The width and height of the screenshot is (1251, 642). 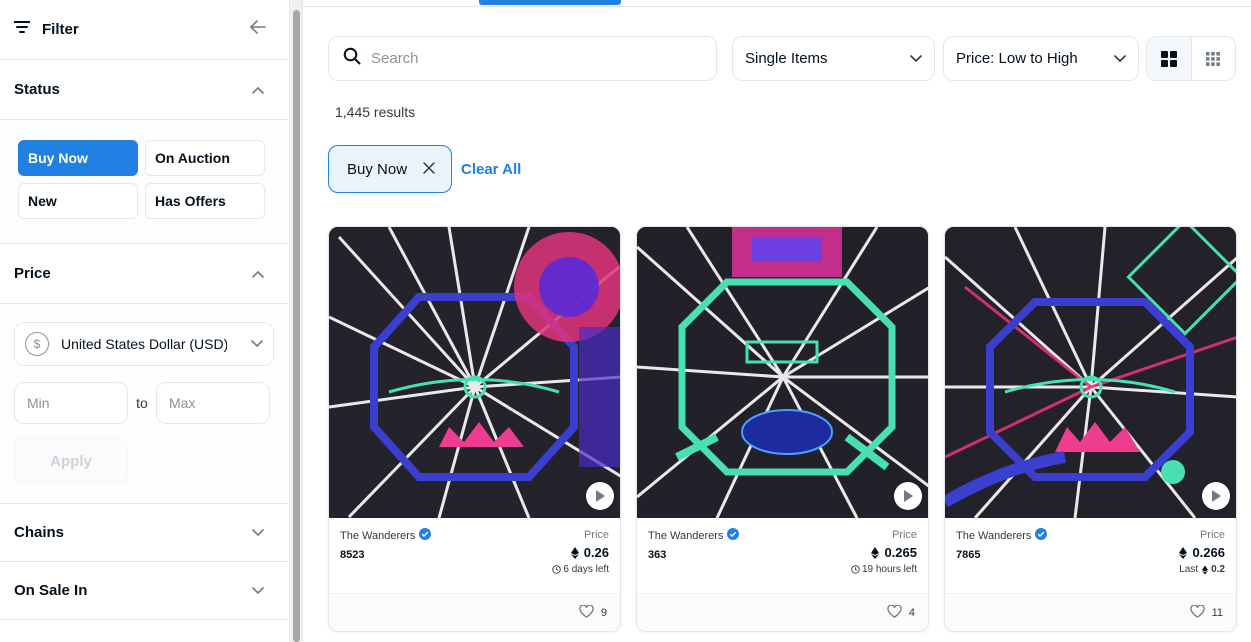 I want to click on like-count: 11, so click(x=1217, y=612).